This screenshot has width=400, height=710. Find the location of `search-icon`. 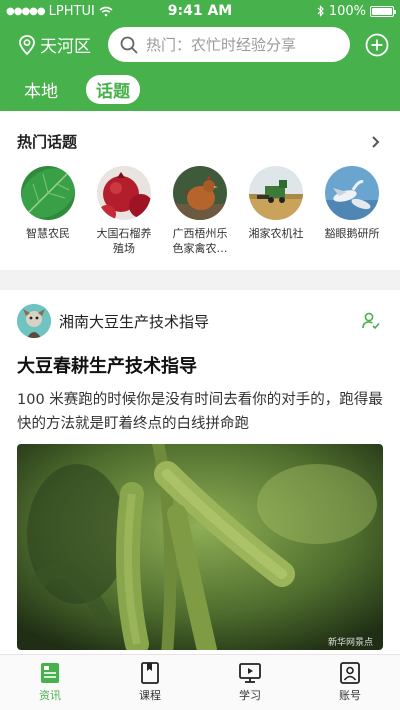

search-icon is located at coordinates (129, 44).